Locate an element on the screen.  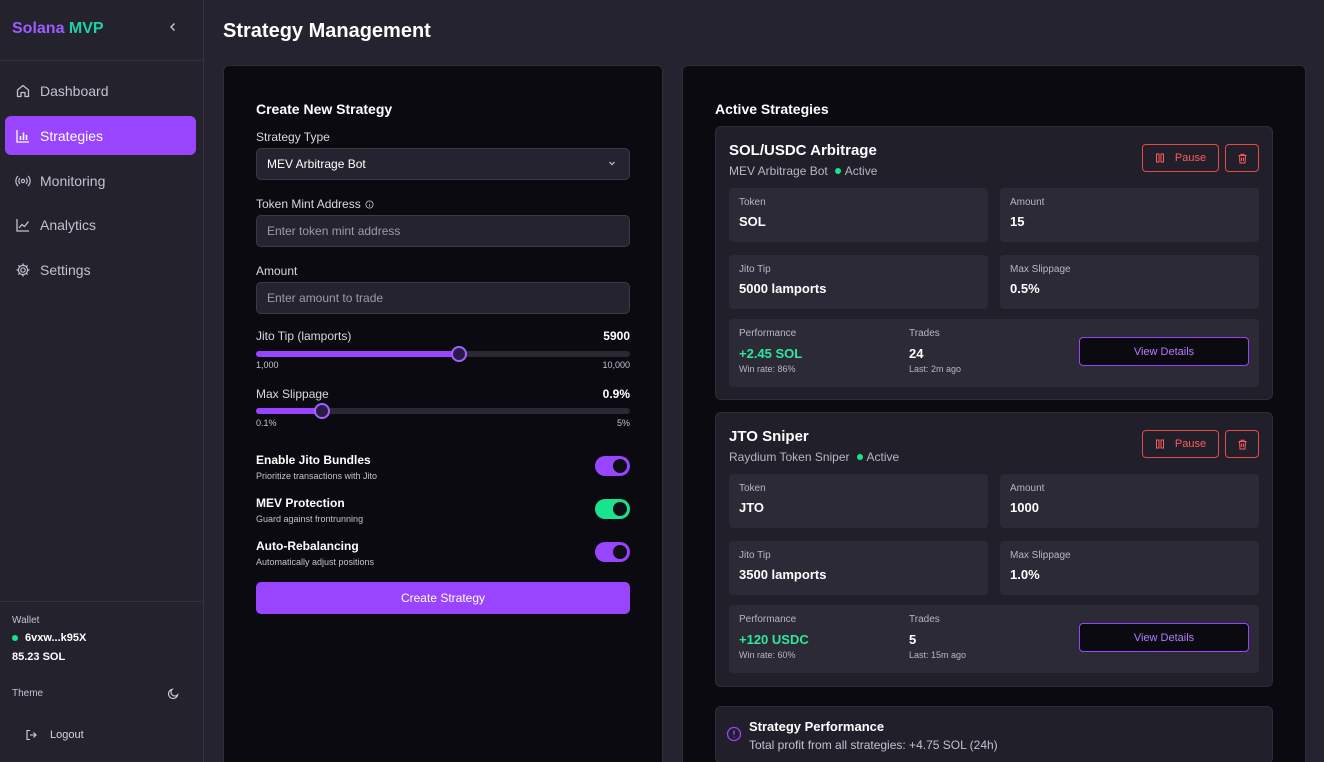
mev-protection-title: MEV Protection is located at coordinates (300, 503).